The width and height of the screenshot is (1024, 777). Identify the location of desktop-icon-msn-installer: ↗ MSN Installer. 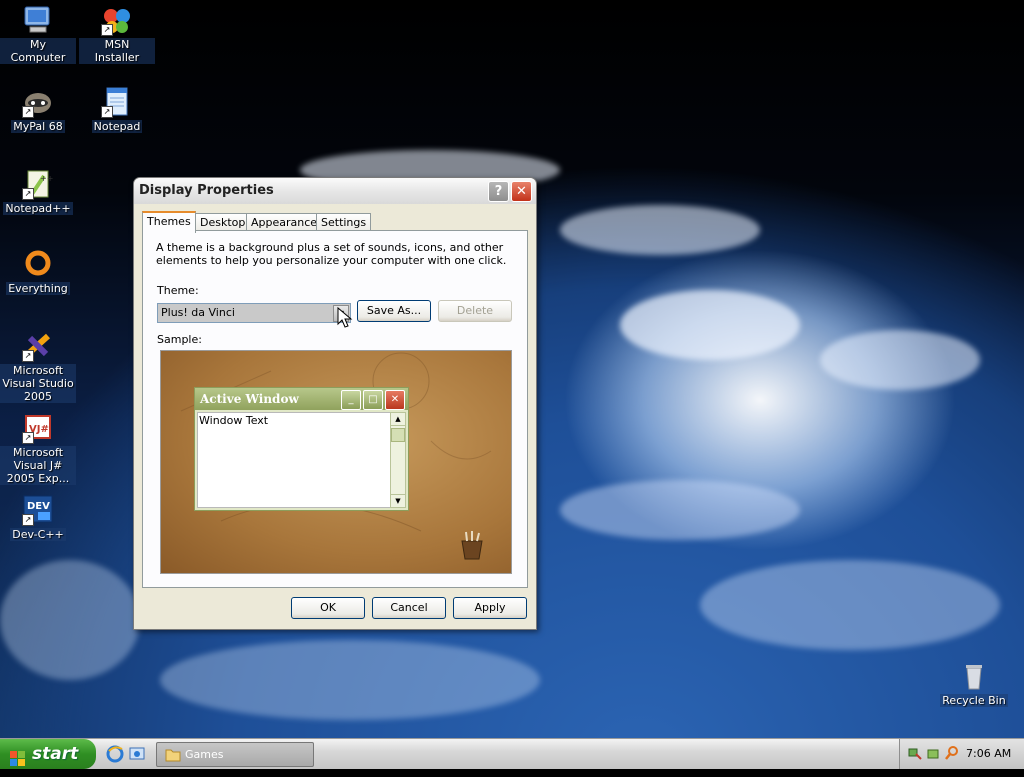
(117, 34).